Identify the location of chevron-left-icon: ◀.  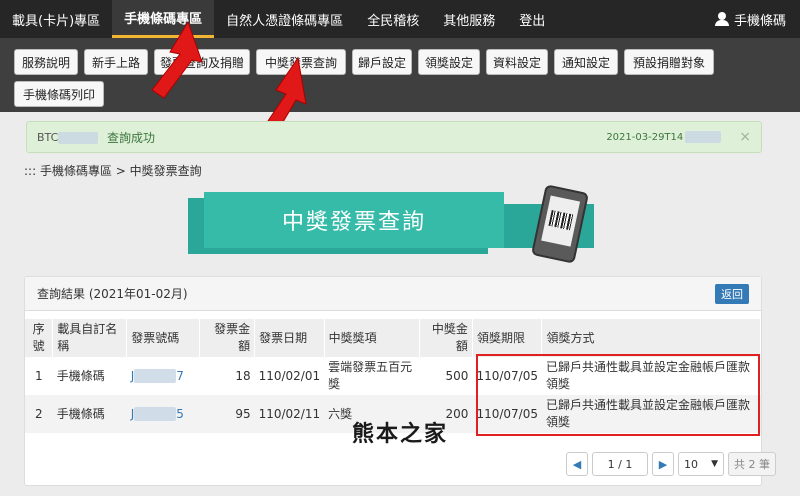
(577, 464).